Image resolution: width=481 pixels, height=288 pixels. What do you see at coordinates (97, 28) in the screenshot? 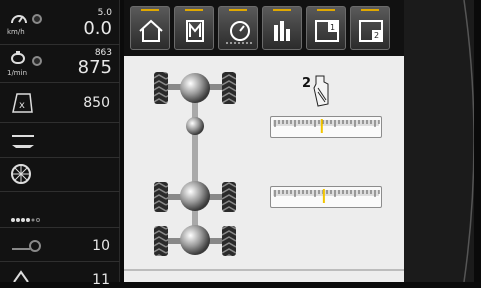
I see `speed-value: 0.0` at bounding box center [97, 28].